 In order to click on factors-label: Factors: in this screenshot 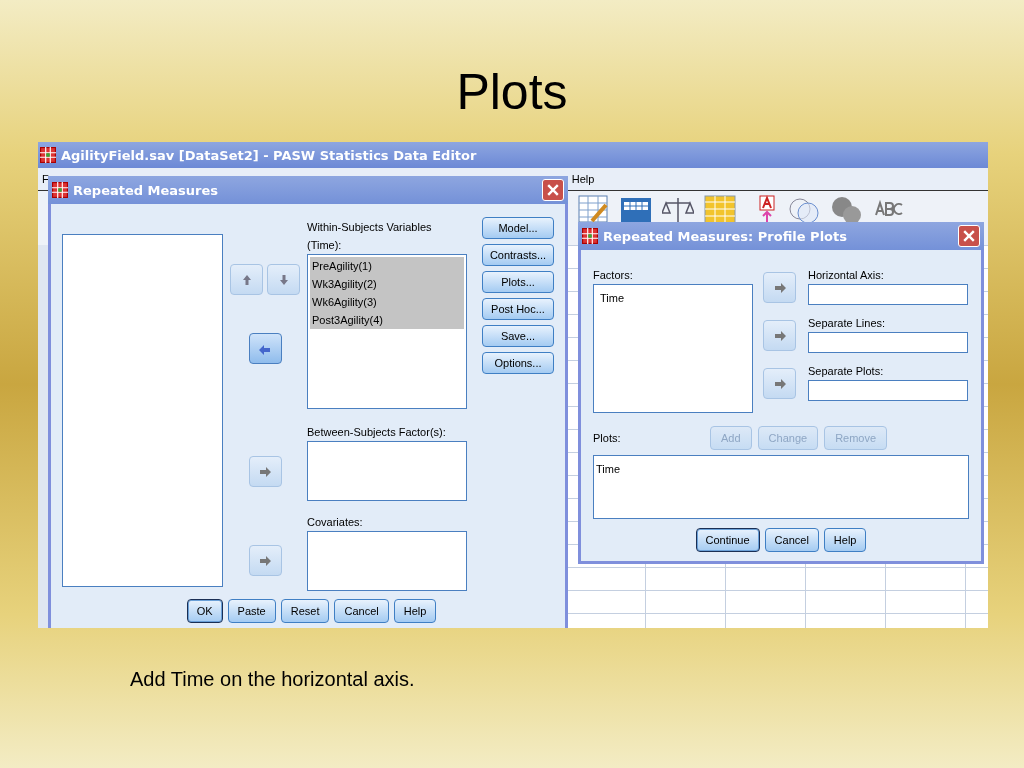, I will do `click(613, 275)`.